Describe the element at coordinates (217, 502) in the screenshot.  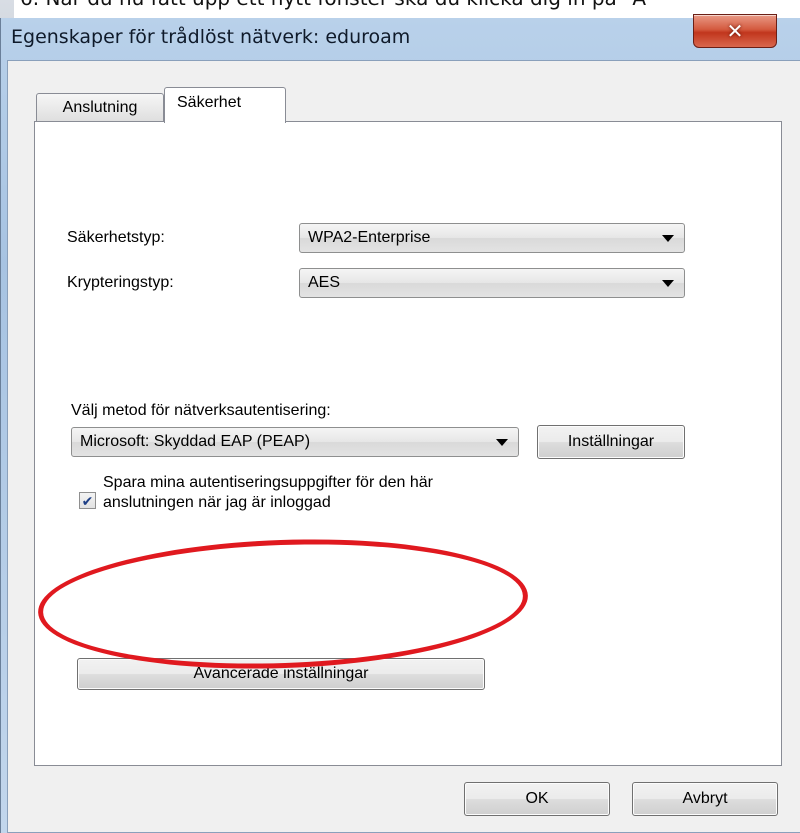
I see `remember-credentials-label-line2: anslutningen när jag är inloggad` at that location.